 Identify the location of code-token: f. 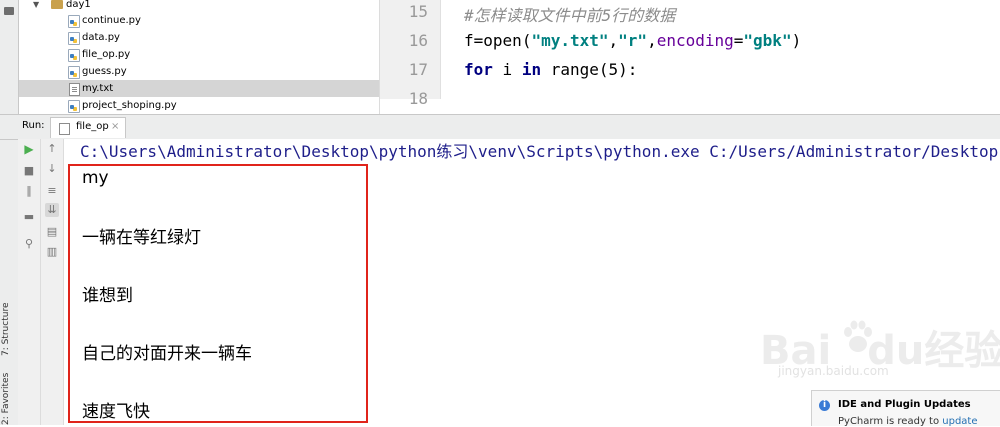
(469, 40).